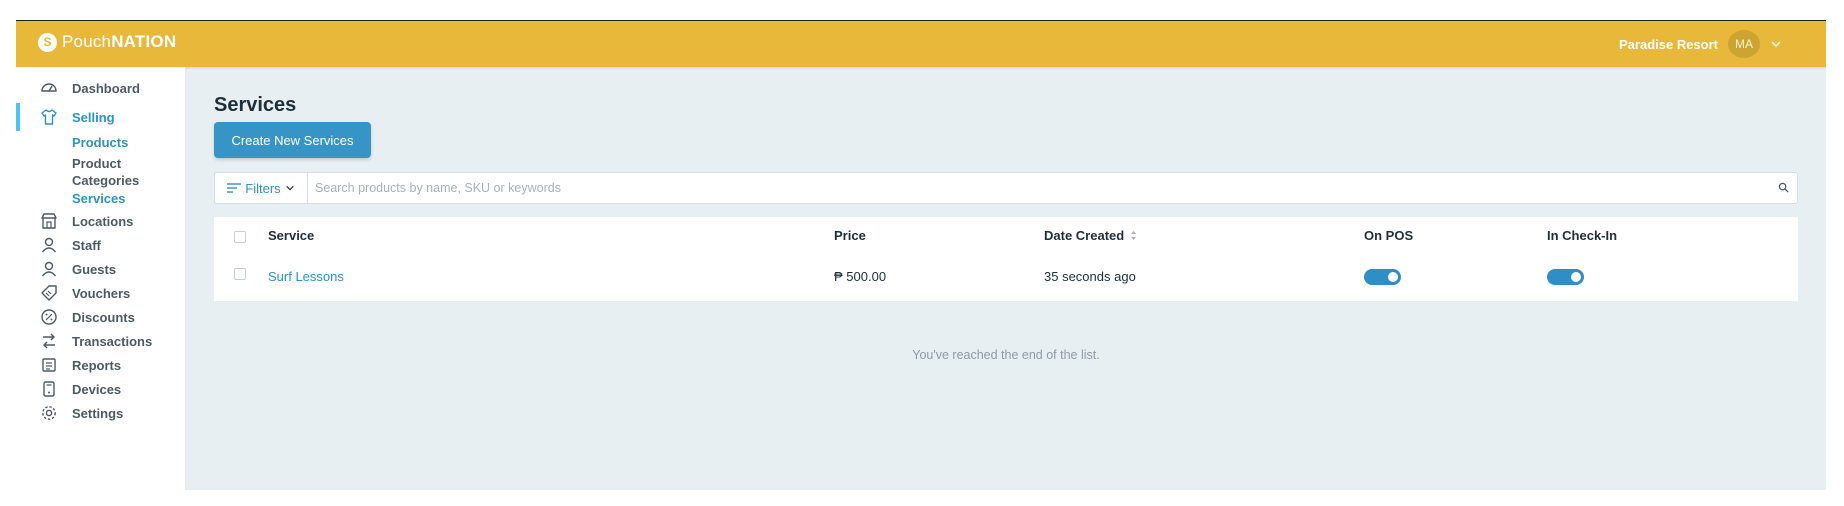  What do you see at coordinates (49, 117) in the screenshot?
I see `shirt-icon` at bounding box center [49, 117].